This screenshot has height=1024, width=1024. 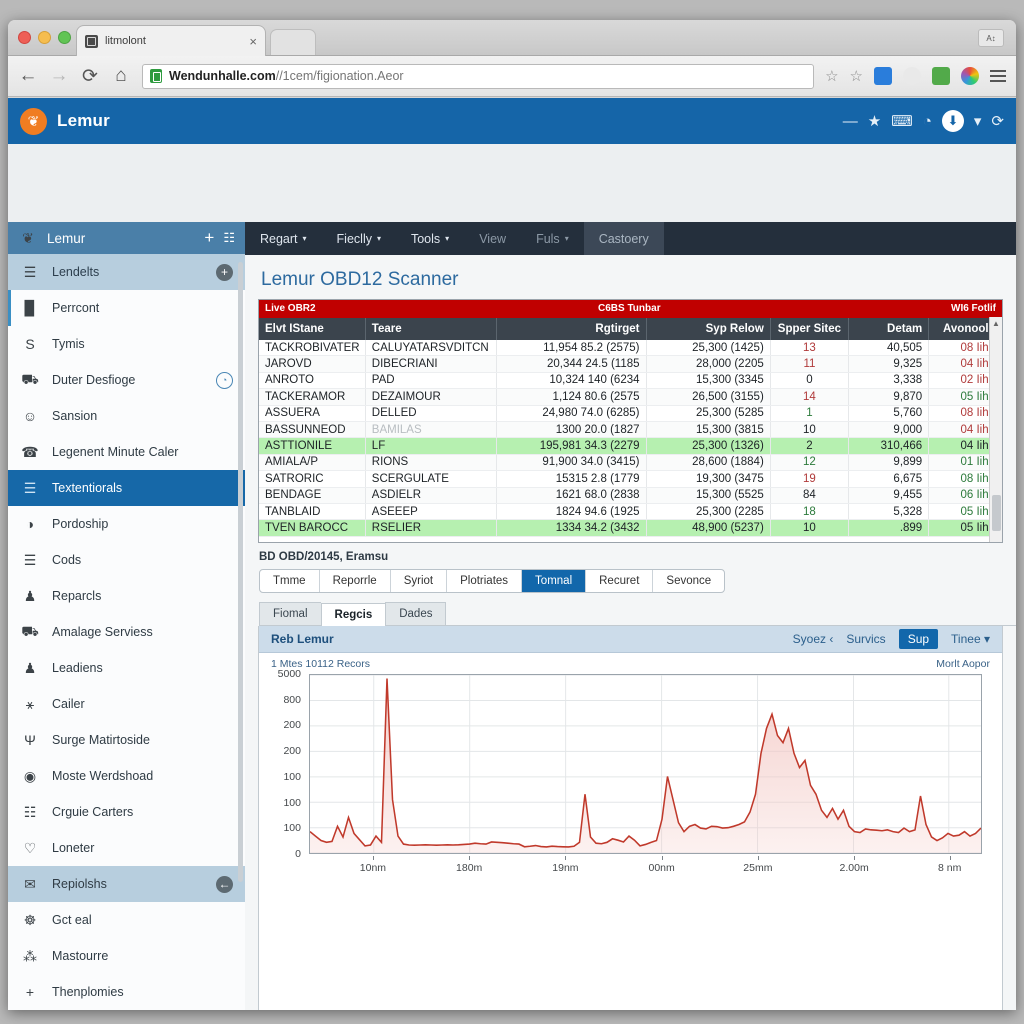 I want to click on menu-item-view: View, so click(x=492, y=238).